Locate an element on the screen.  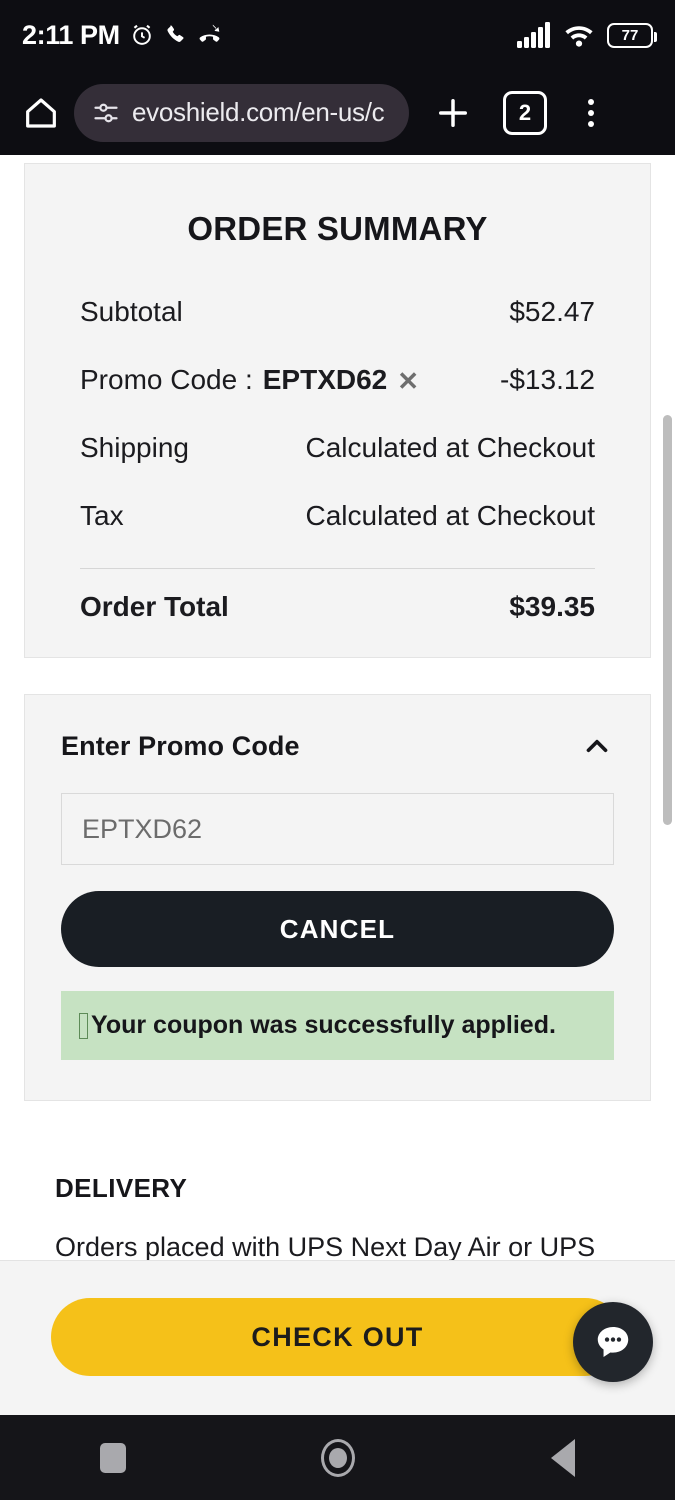
phone-call-icon is located at coordinates (176, 35).